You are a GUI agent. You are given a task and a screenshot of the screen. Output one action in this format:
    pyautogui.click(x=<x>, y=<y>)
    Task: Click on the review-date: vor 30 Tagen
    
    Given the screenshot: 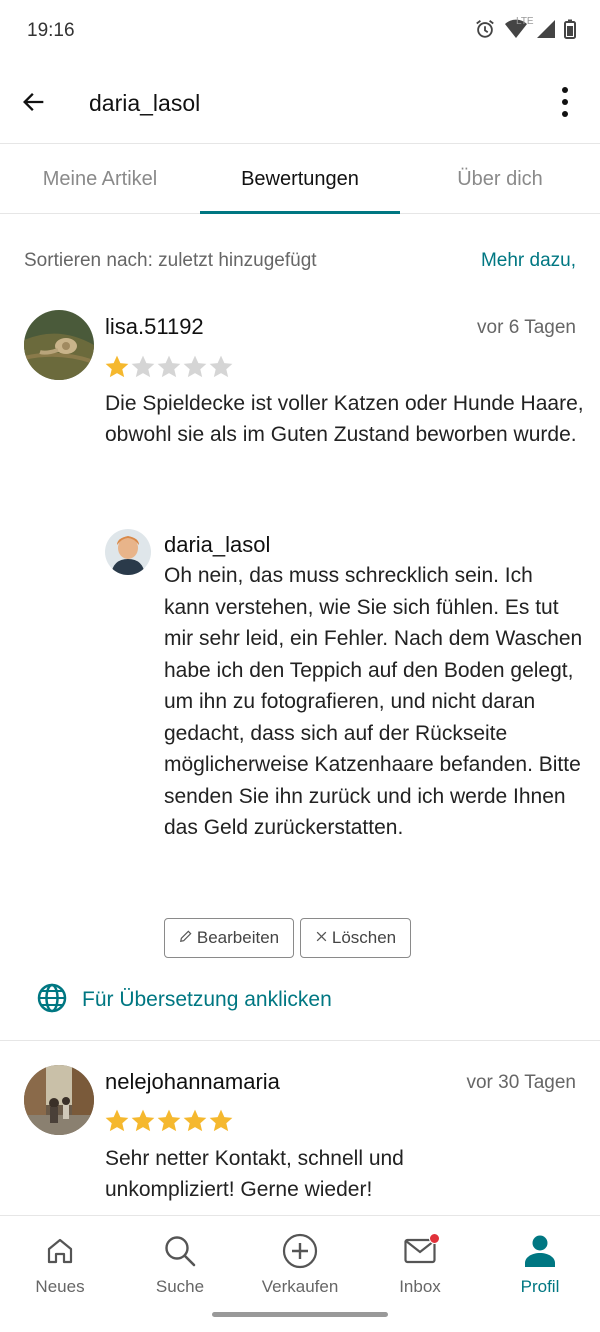 What is the action you would take?
    pyautogui.click(x=521, y=1082)
    